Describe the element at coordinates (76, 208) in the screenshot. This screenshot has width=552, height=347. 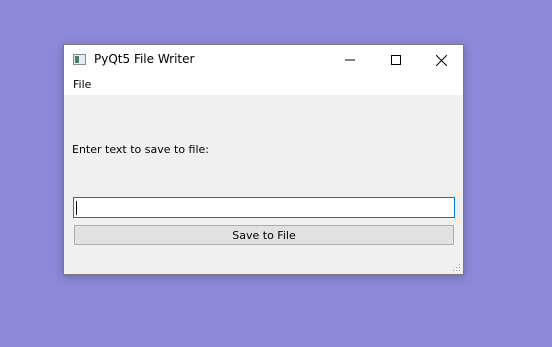
I see `text-caret` at that location.